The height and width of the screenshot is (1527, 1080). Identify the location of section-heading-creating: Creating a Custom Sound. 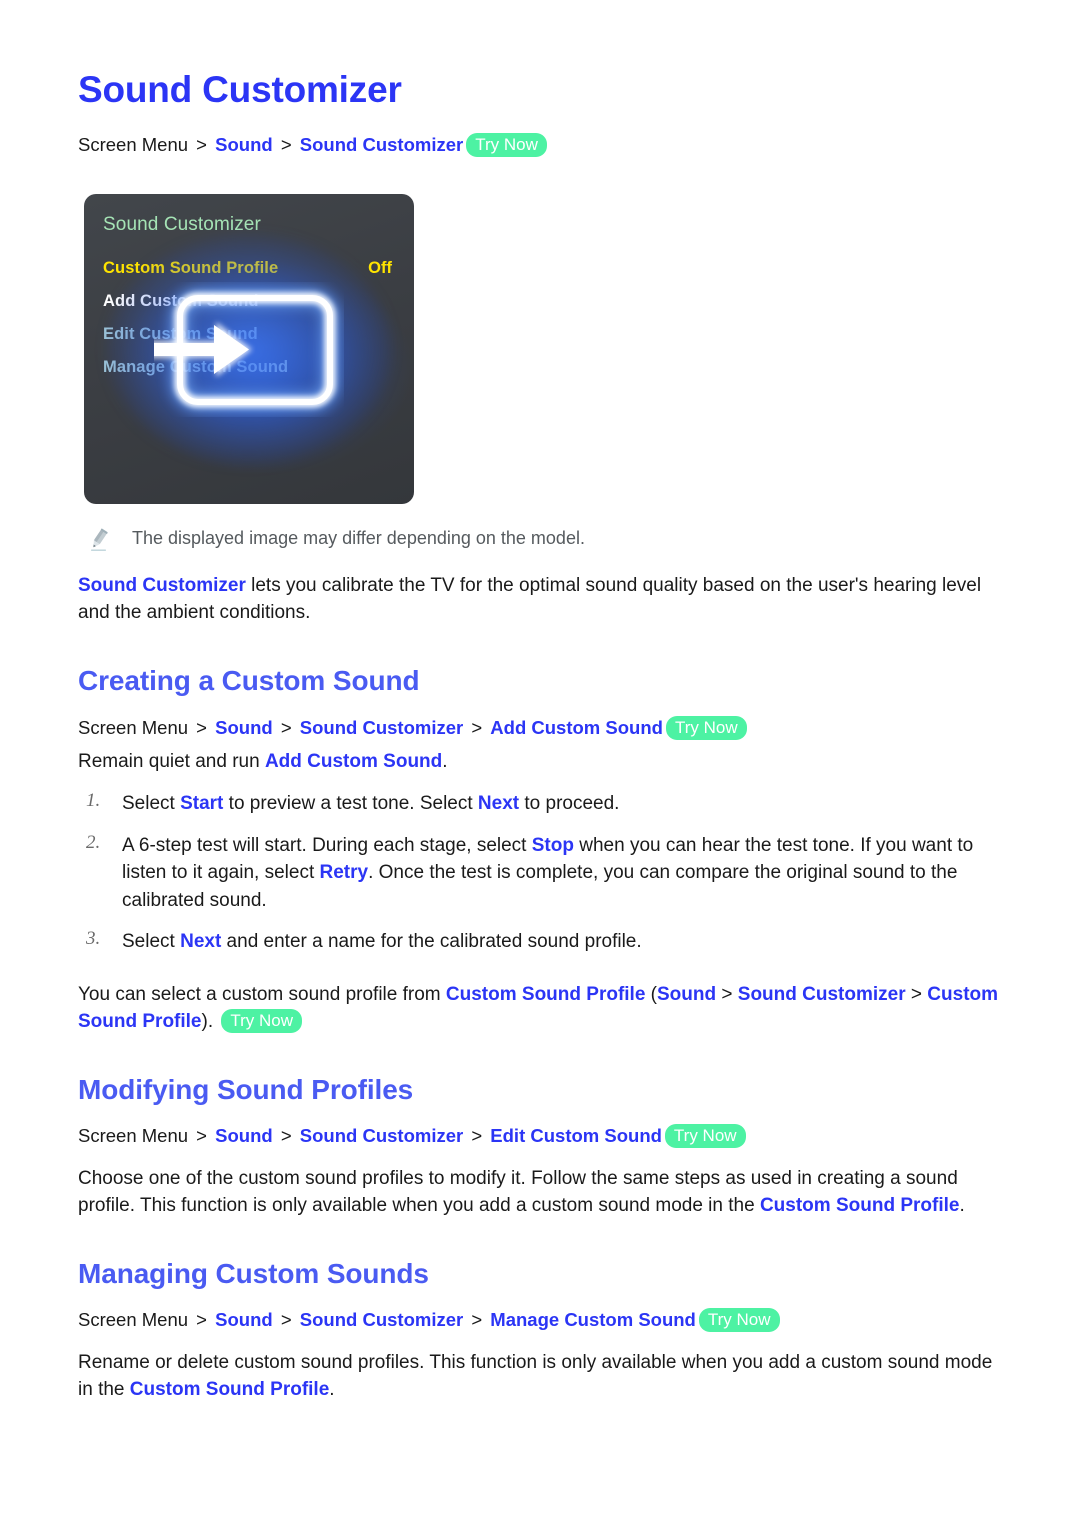
(249, 681).